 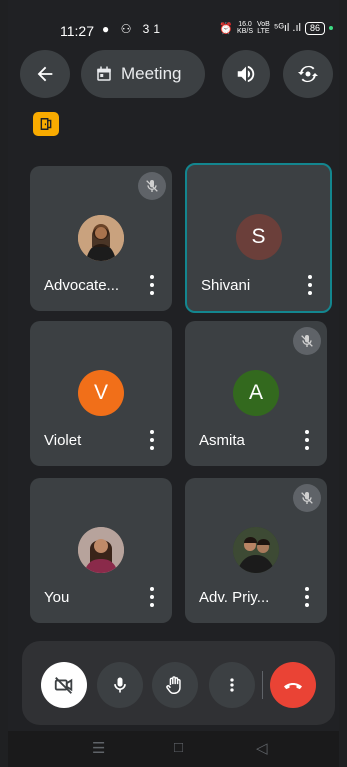 I want to click on system-nav-bar: ☰ □ ◁, so click(x=173, y=749).